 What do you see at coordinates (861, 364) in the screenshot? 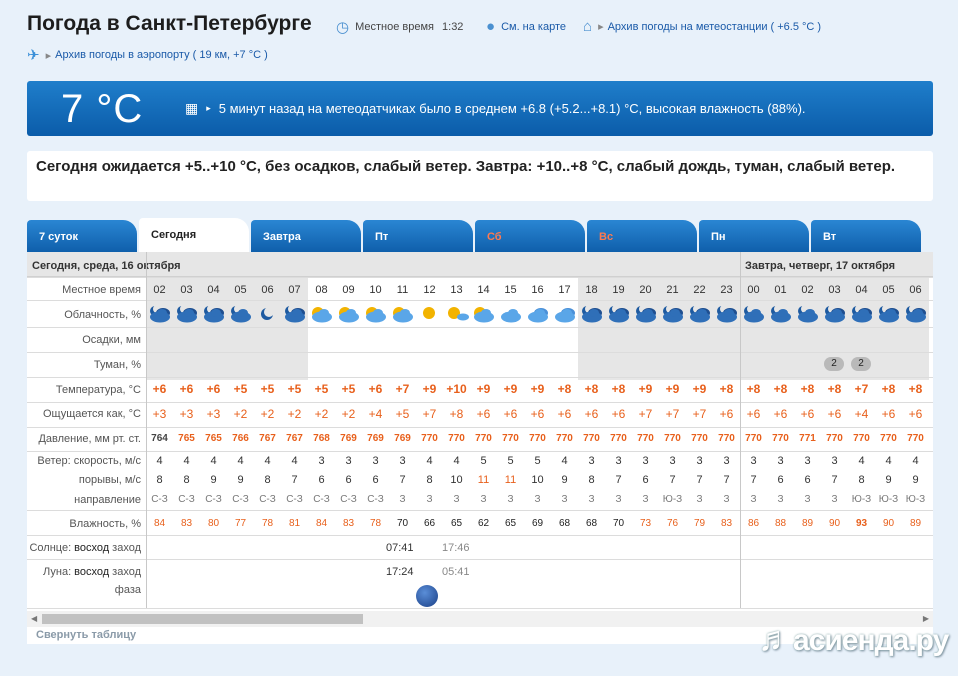
I see `fog-badge: 2` at bounding box center [861, 364].